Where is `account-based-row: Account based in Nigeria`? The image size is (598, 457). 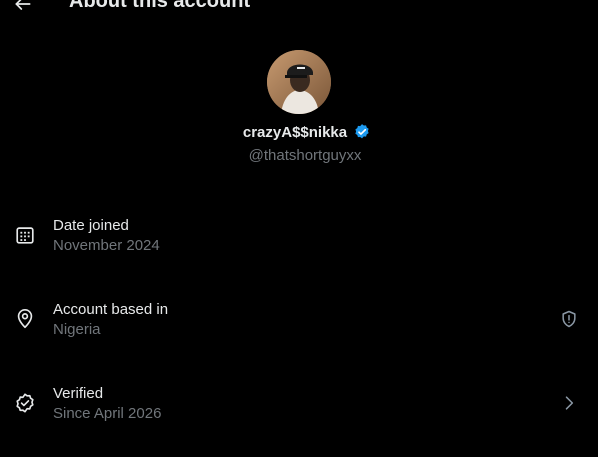 account-based-row: Account based in Nigeria is located at coordinates (299, 326).